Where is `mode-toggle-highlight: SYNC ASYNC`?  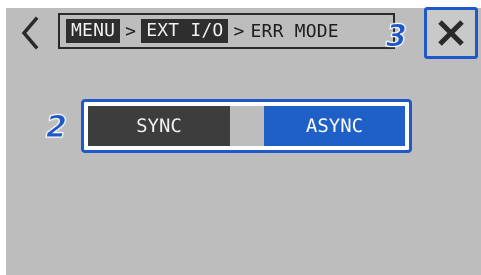 mode-toggle-highlight: SYNC ASYNC is located at coordinates (246, 126).